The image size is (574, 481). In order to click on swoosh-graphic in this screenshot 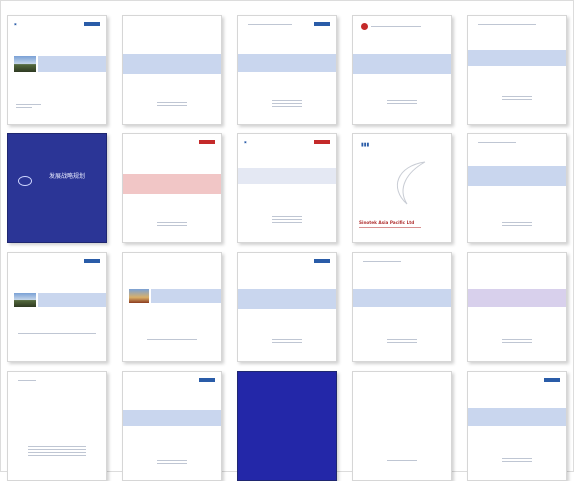, I will do `click(411, 183)`.